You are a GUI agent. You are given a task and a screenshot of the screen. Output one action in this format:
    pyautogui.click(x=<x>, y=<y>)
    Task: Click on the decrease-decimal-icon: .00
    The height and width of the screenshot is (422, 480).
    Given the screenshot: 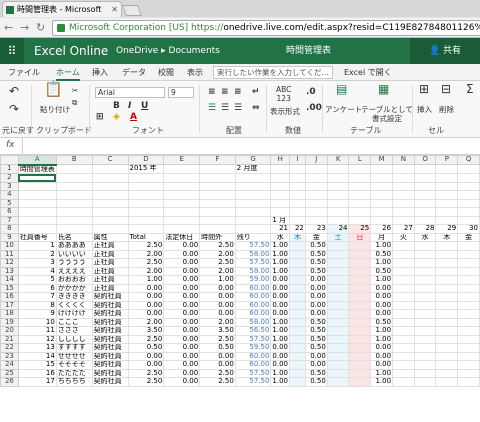 What is the action you would take?
    pyautogui.click(x=314, y=108)
    